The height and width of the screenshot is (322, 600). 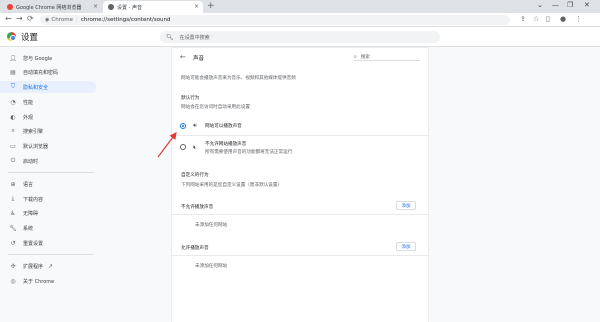 I want to click on settings-search-input: 🔍︎ 在设置中搜索, so click(x=300, y=37).